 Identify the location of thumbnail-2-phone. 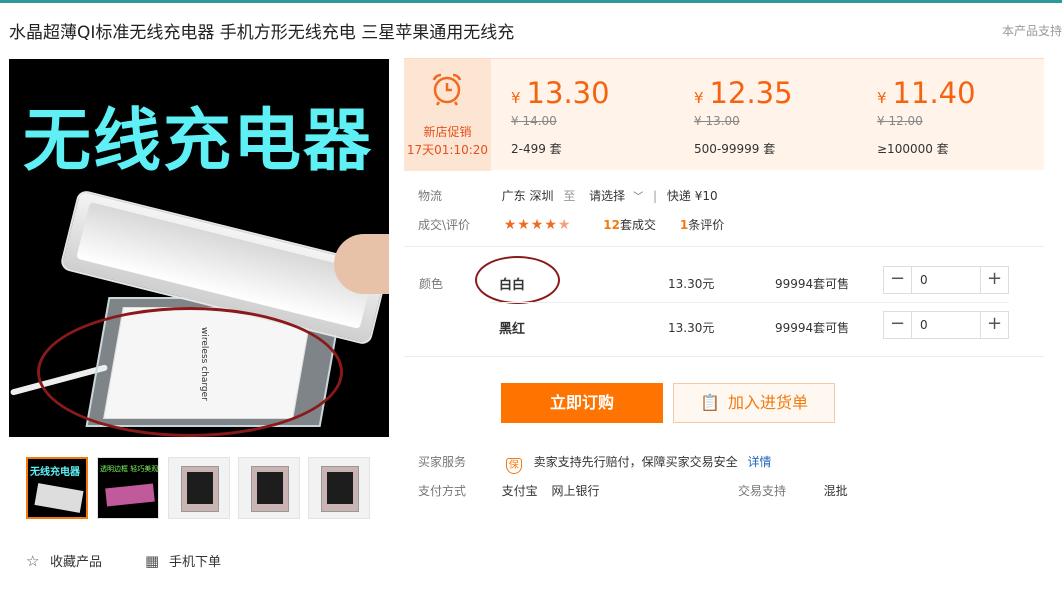
(130, 495).